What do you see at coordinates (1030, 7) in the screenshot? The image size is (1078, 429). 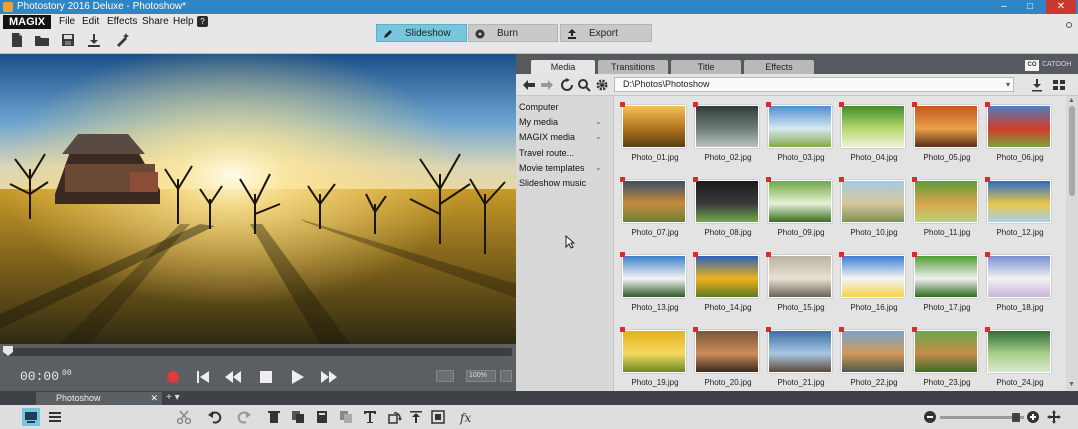 I see `maximize-button: □` at bounding box center [1030, 7].